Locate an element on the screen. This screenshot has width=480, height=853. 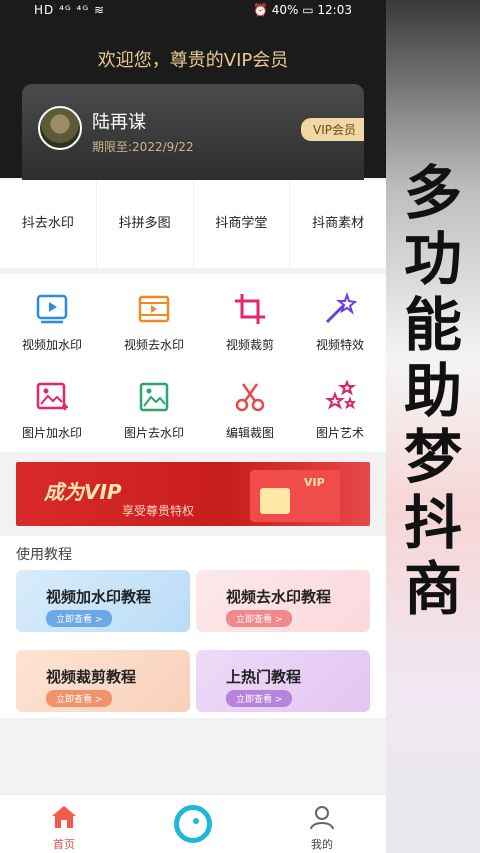
video-watermark-add-icon is located at coordinates (52, 309).